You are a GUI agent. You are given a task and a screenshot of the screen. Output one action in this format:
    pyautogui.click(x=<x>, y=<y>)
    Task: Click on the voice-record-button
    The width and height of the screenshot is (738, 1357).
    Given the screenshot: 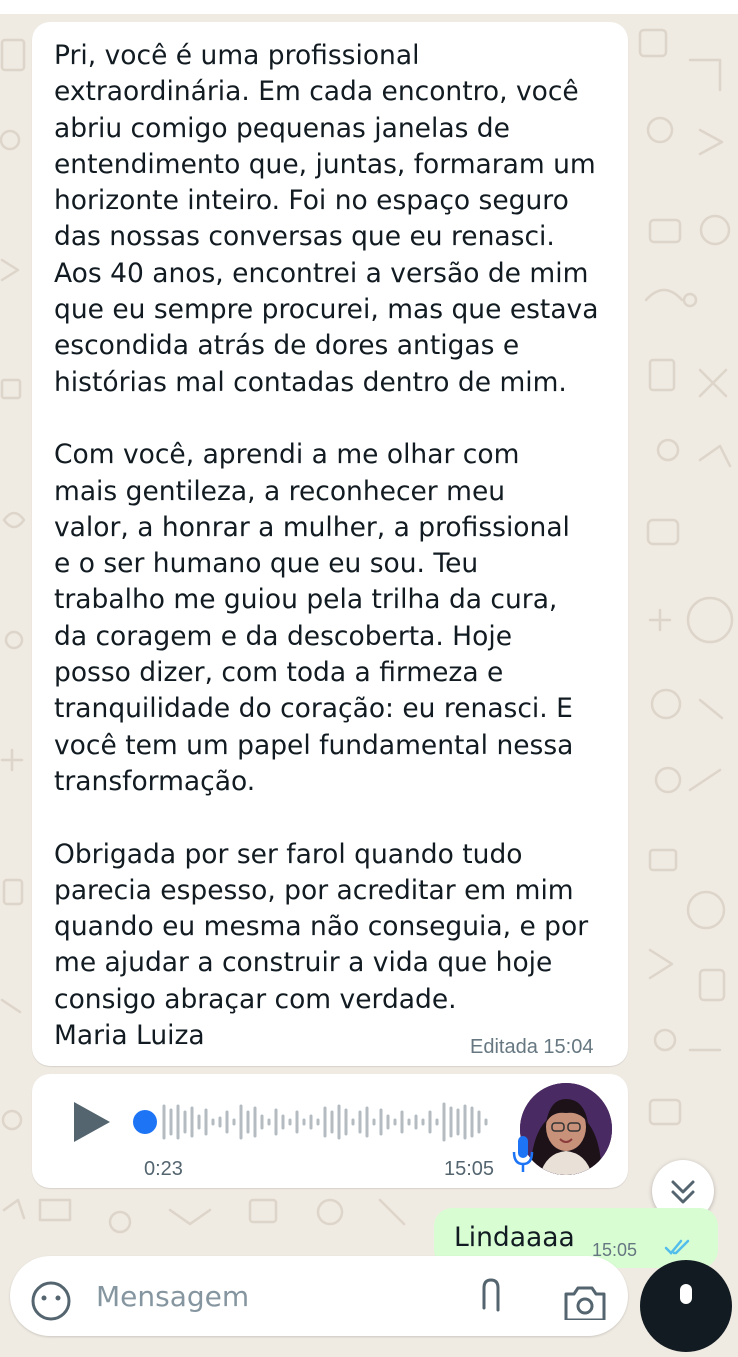 What is the action you would take?
    pyautogui.click(x=686, y=1306)
    